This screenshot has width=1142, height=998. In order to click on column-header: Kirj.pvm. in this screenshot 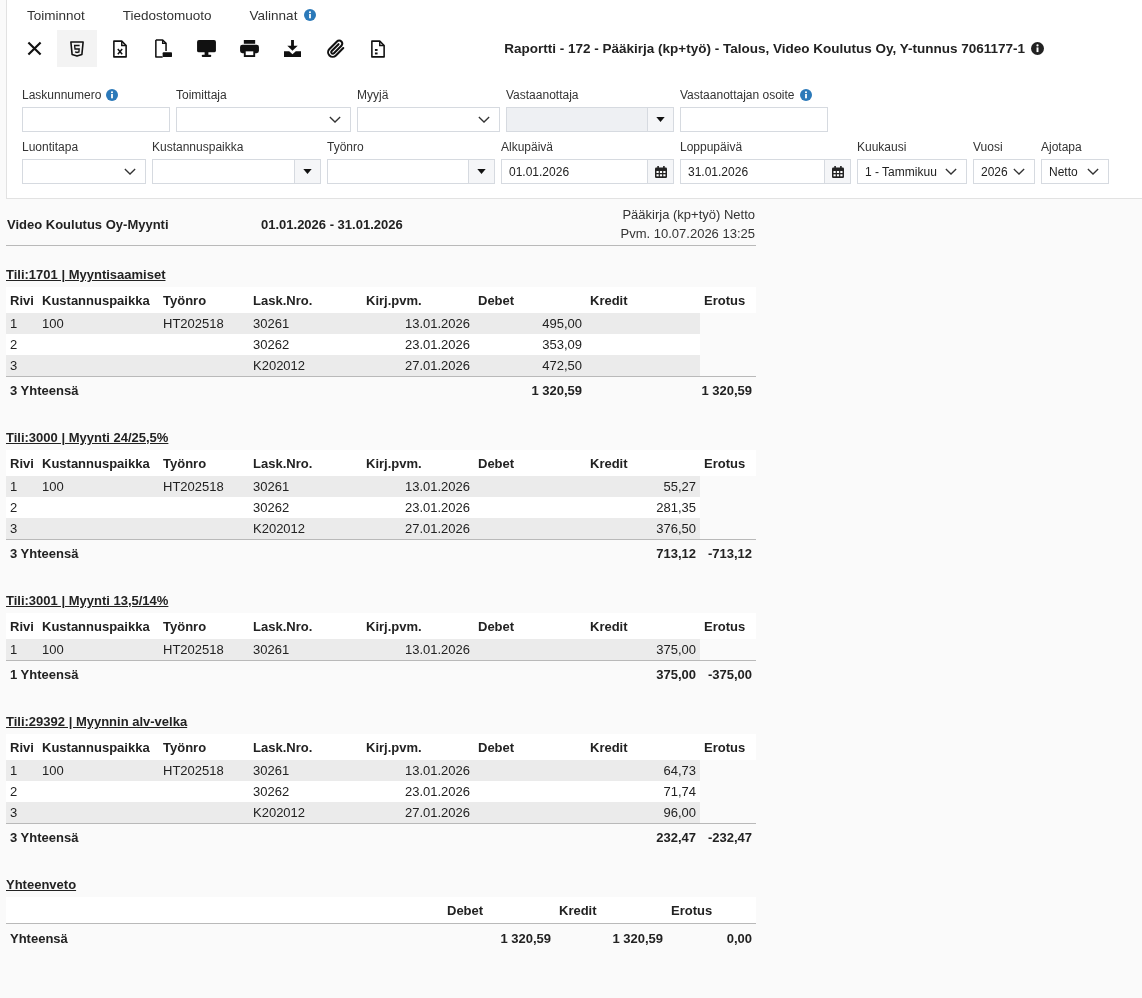, I will do `click(394, 747)`.